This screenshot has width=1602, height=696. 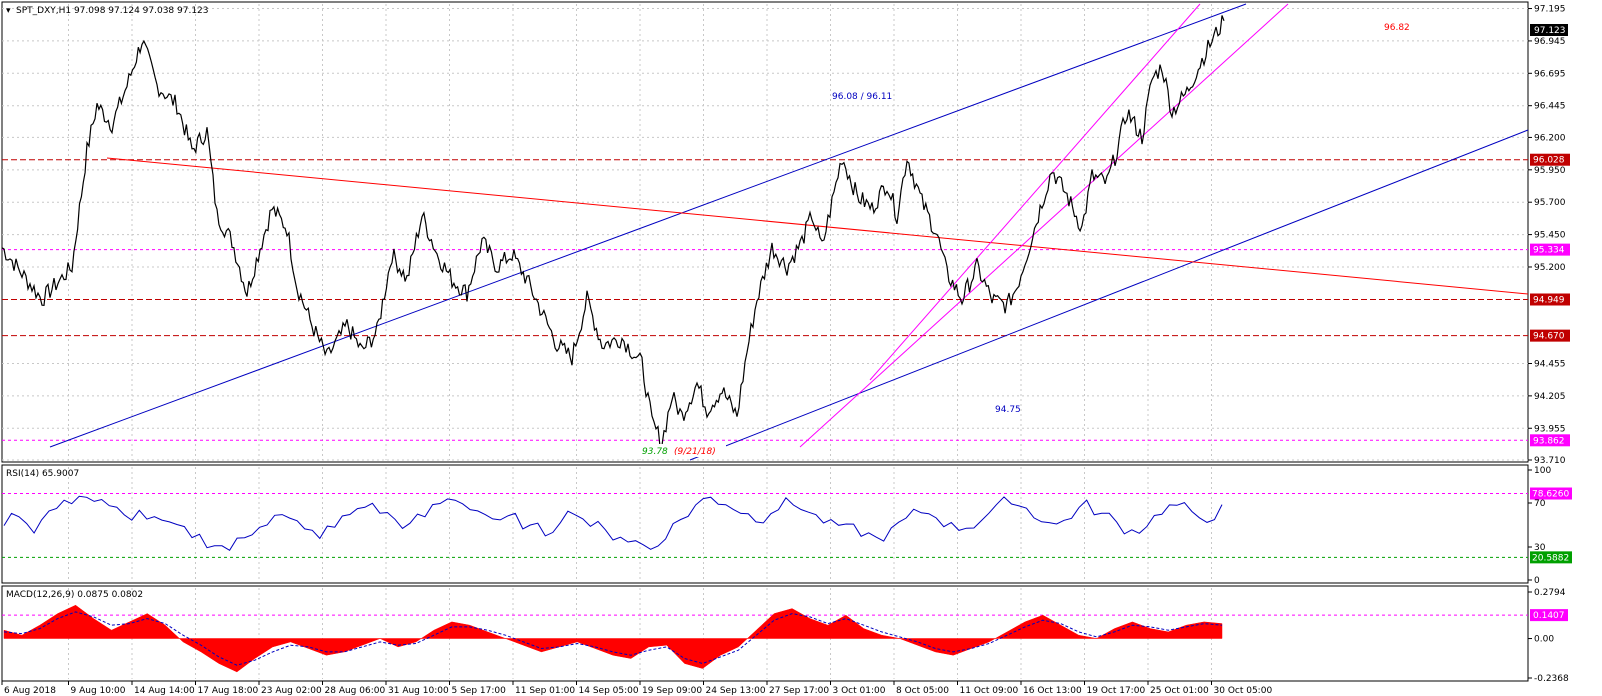 What do you see at coordinates (1243, 691) in the screenshot?
I see `x-tick-label: 30 Oct 05:00` at bounding box center [1243, 691].